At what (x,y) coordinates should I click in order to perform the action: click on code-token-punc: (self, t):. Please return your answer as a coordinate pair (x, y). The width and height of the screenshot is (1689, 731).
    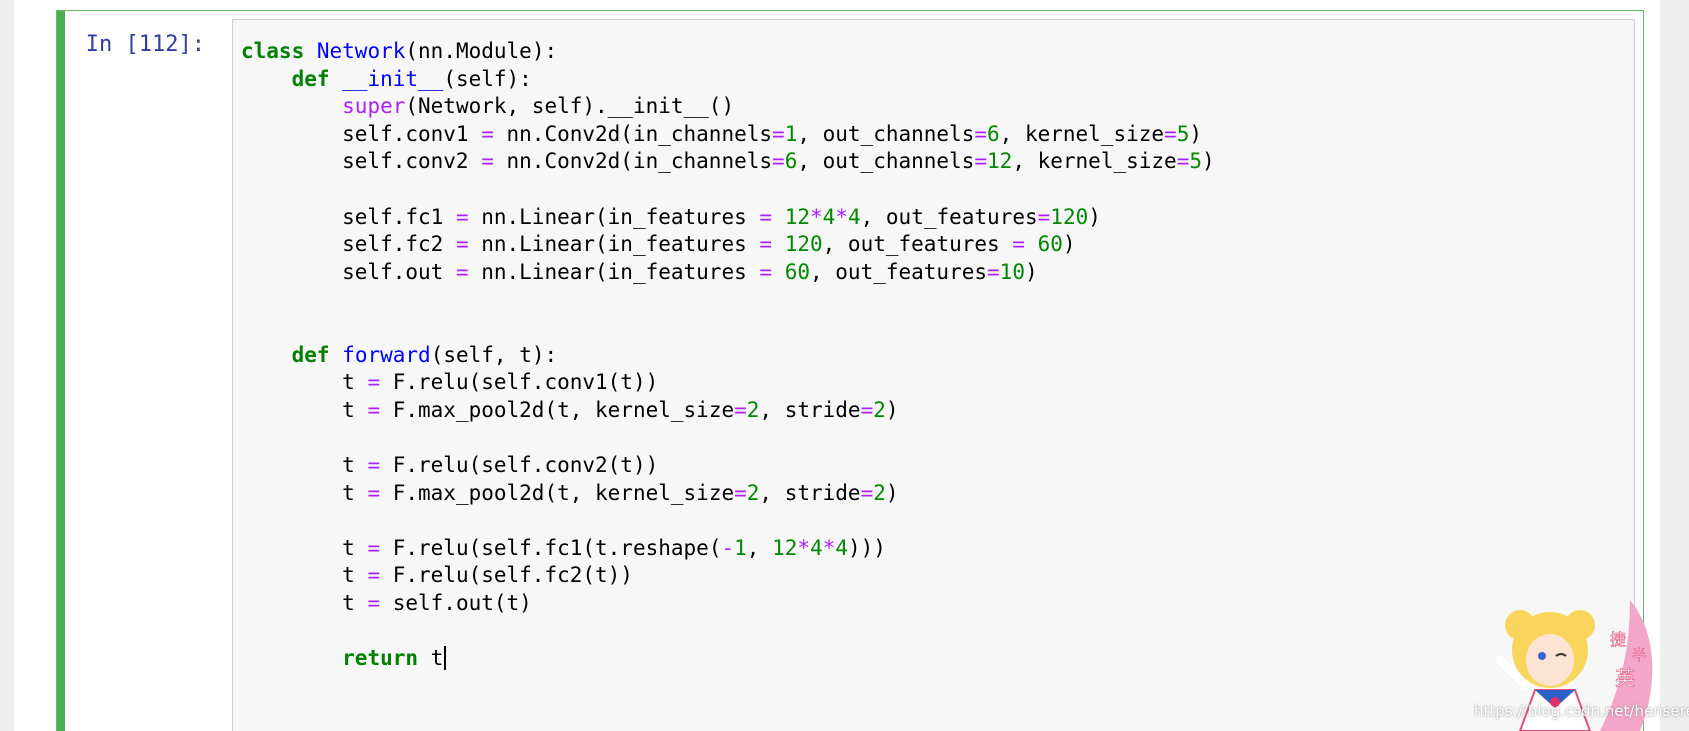
    Looking at the image, I should click on (494, 354).